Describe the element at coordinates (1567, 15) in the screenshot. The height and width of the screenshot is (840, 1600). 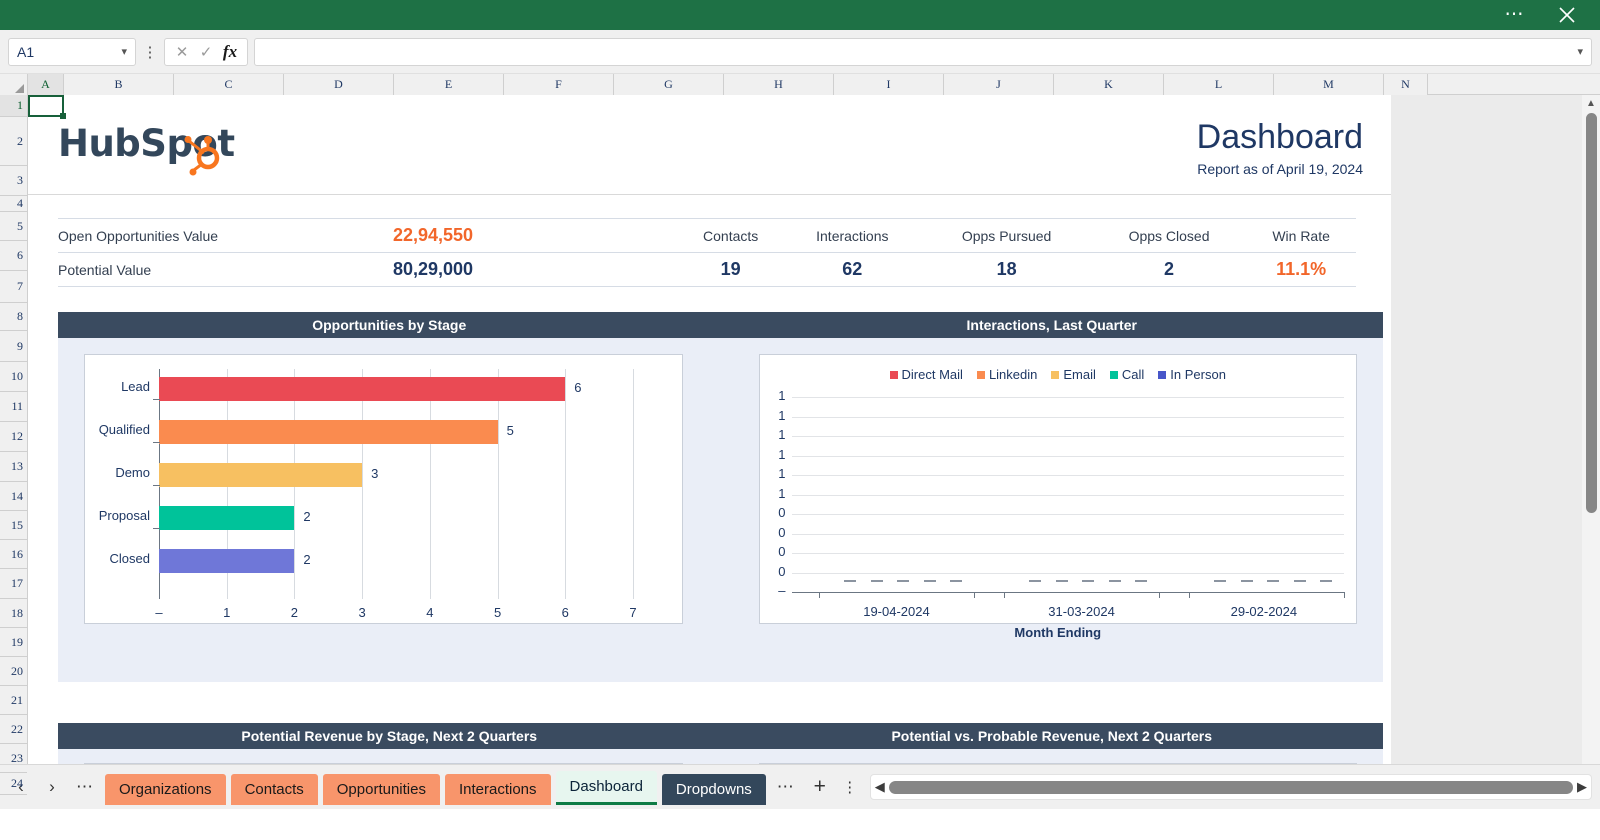
I see `close-icon` at that location.